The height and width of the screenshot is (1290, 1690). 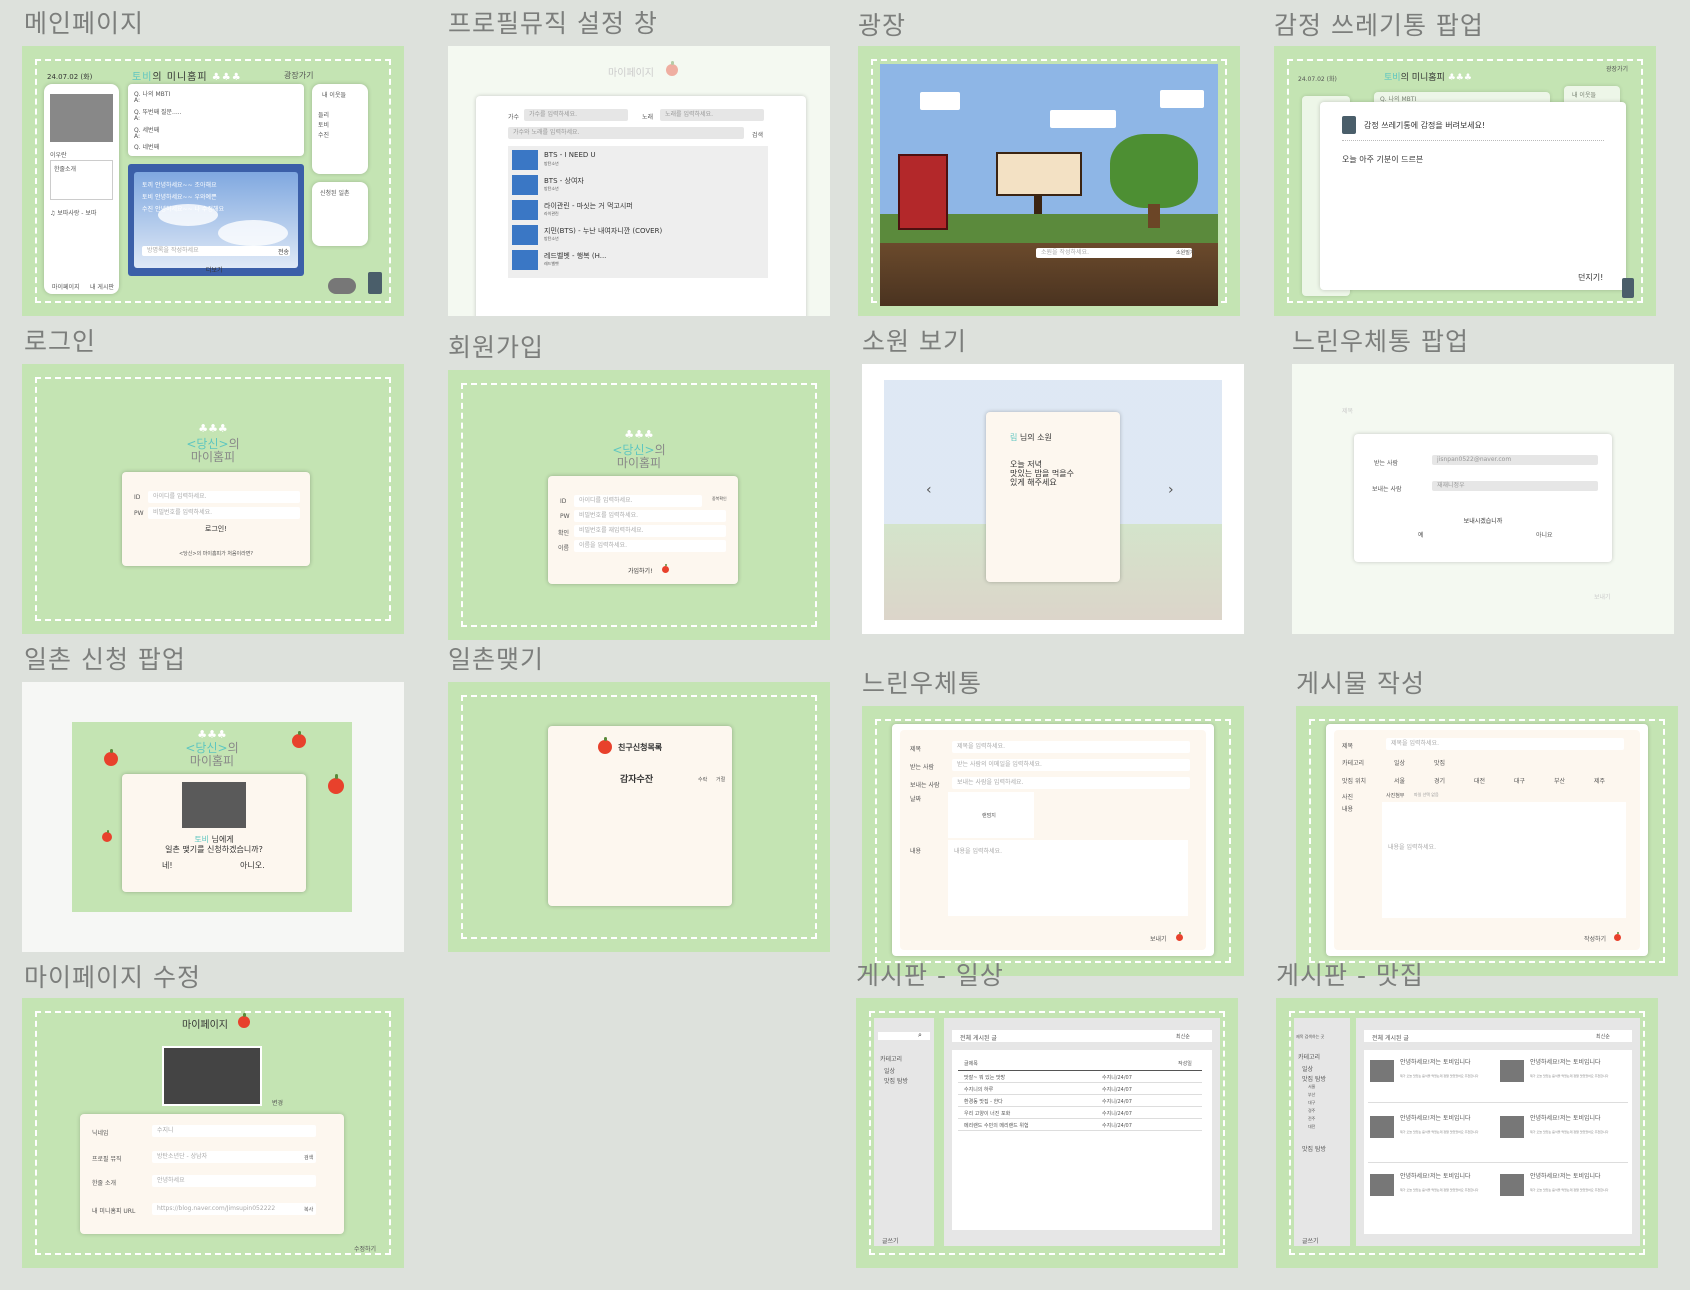 What do you see at coordinates (234, 1131) in the screenshot?
I see `nick-input: 수지니` at bounding box center [234, 1131].